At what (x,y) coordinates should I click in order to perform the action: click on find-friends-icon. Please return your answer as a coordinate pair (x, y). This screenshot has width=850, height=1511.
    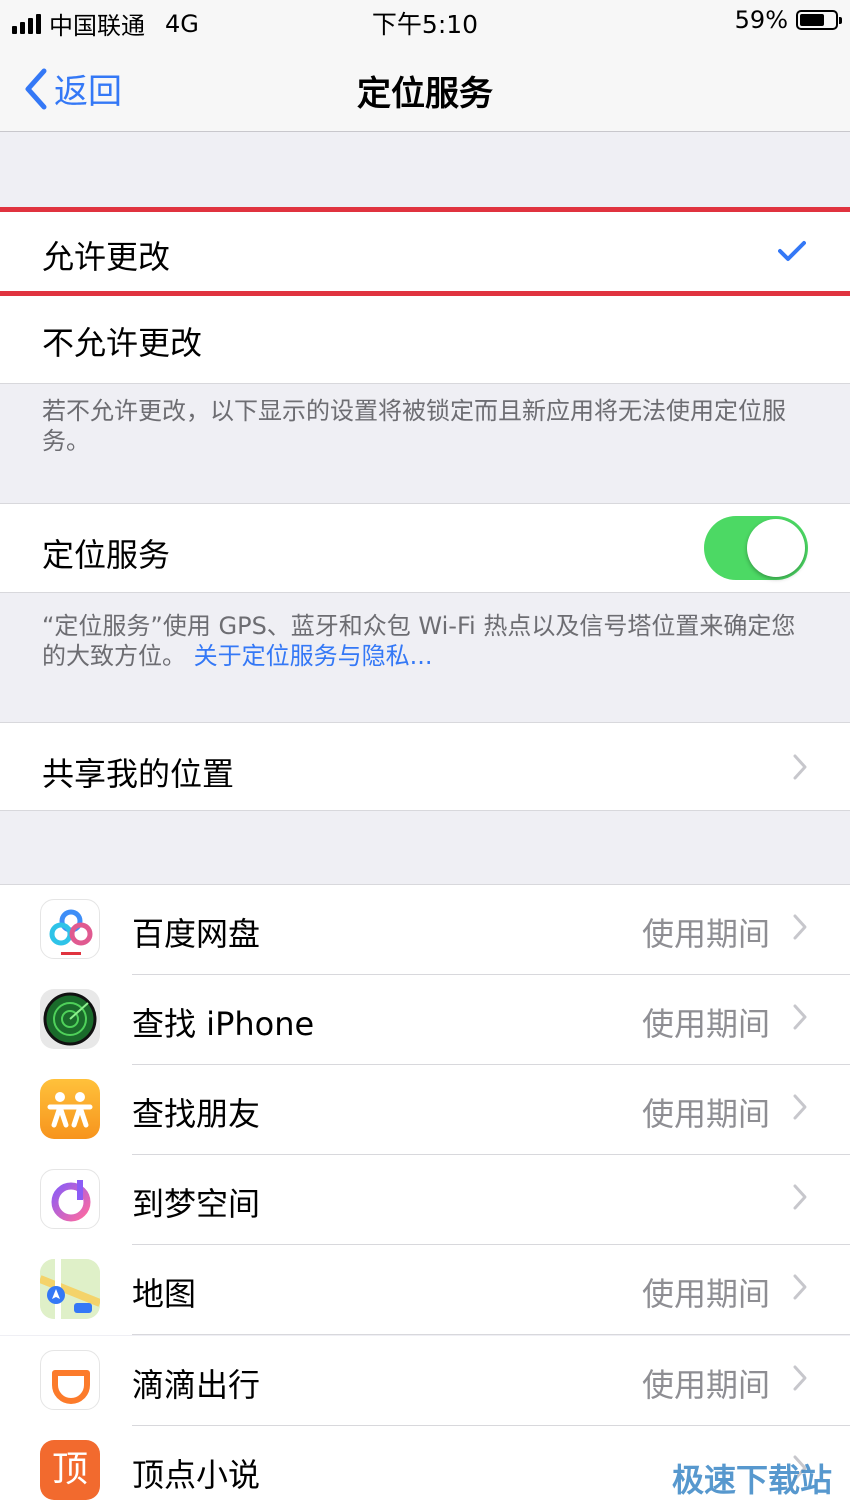
    Looking at the image, I should click on (70, 1109).